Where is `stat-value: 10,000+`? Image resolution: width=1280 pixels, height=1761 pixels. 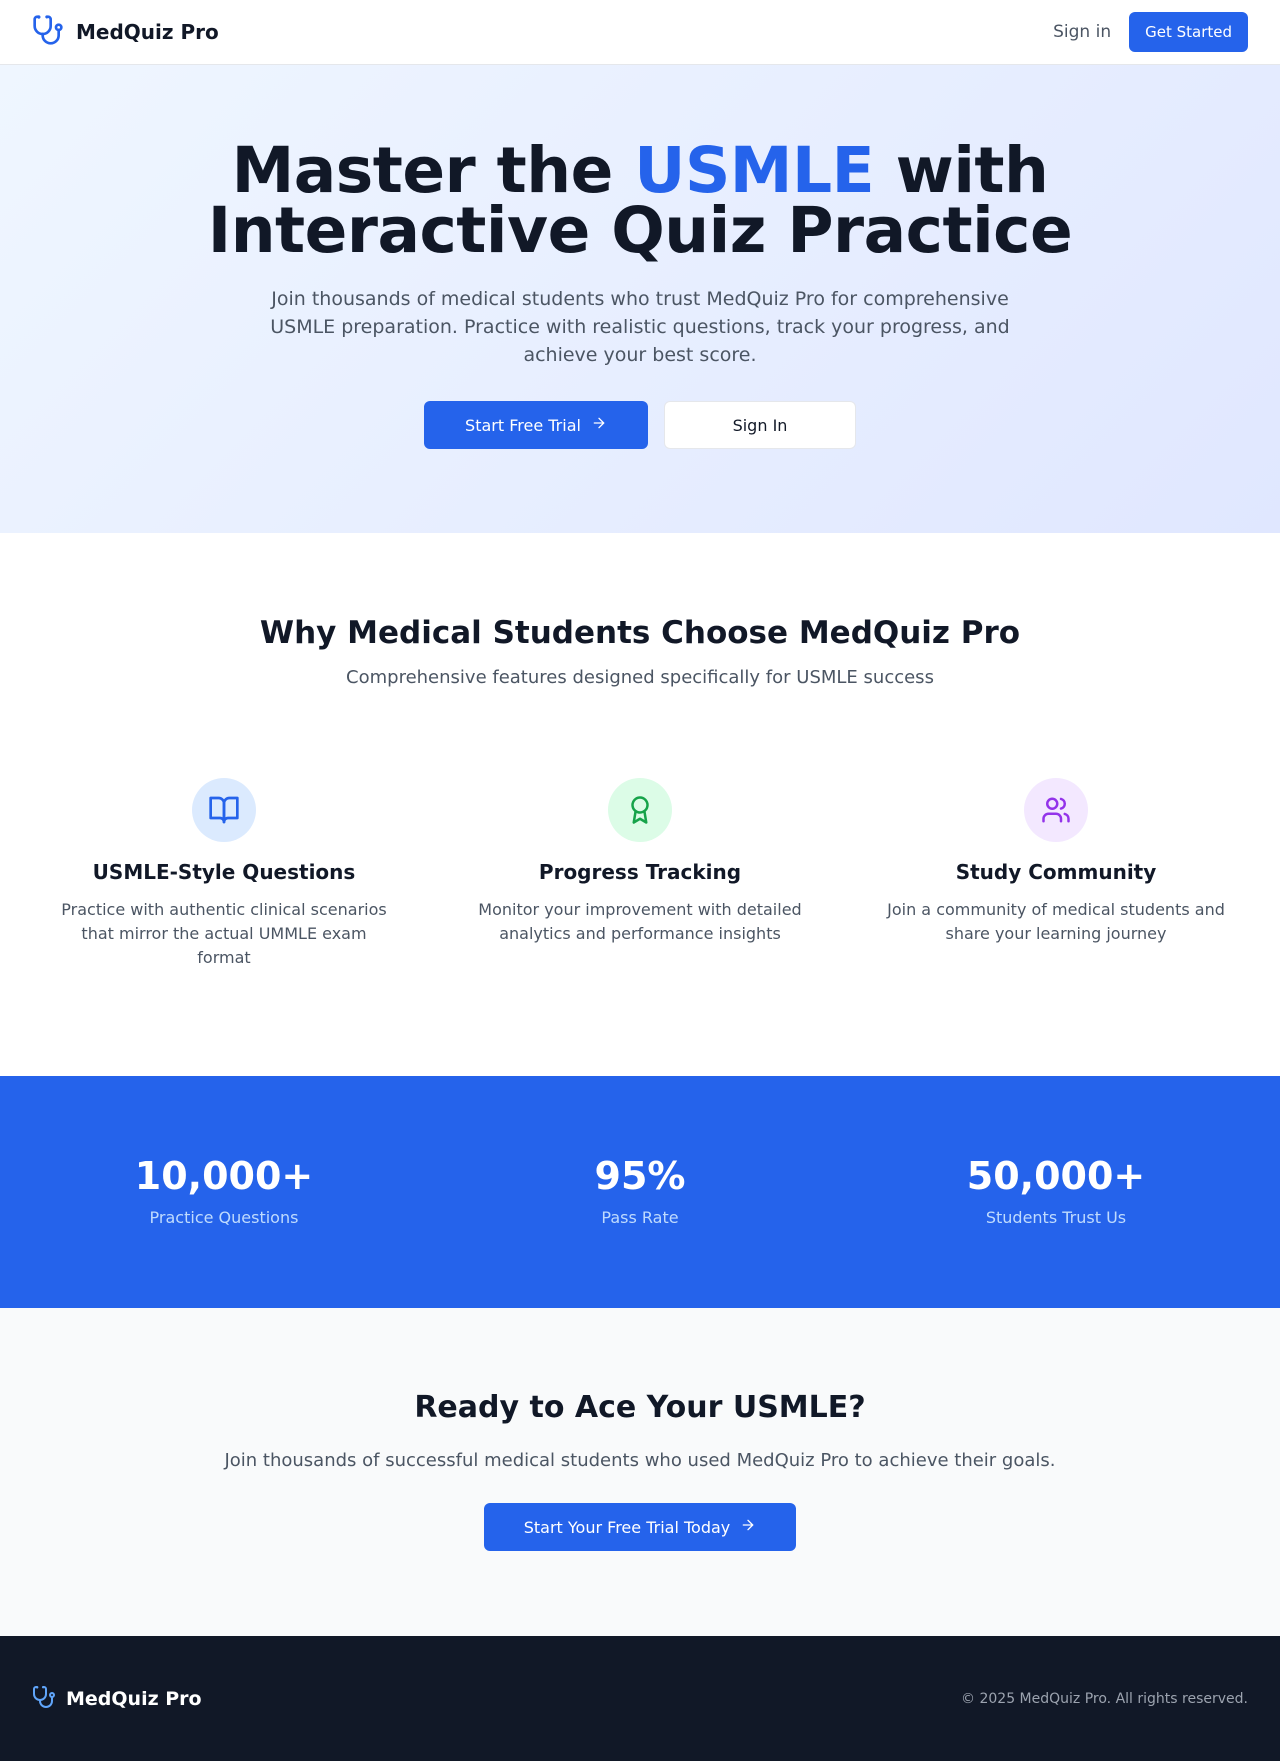 stat-value: 10,000+ is located at coordinates (224, 1176).